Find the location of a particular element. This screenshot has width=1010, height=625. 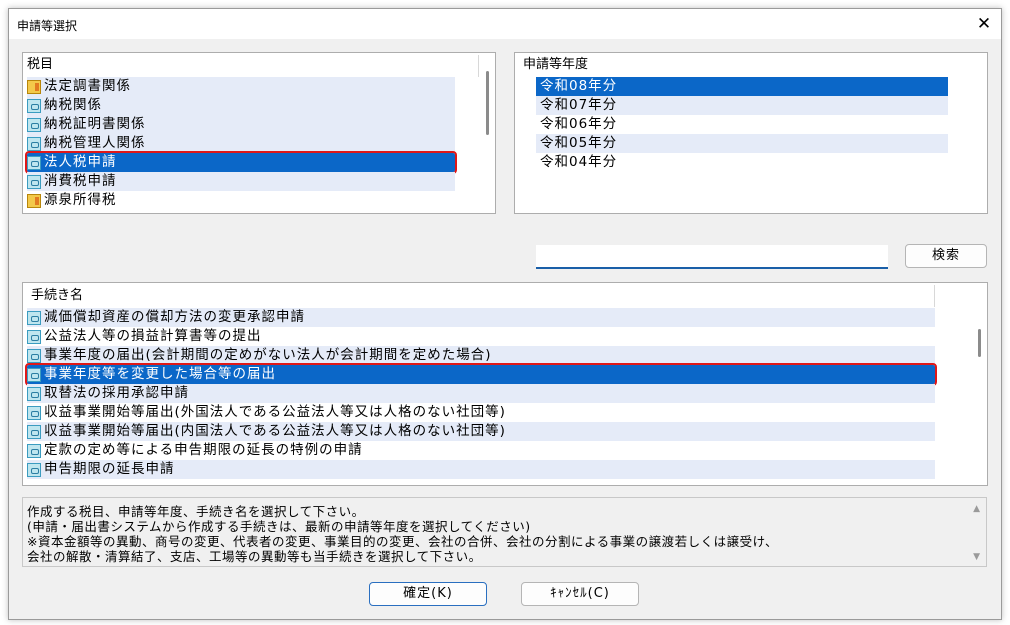

list-item: 法定調書関係 is located at coordinates (241, 86).